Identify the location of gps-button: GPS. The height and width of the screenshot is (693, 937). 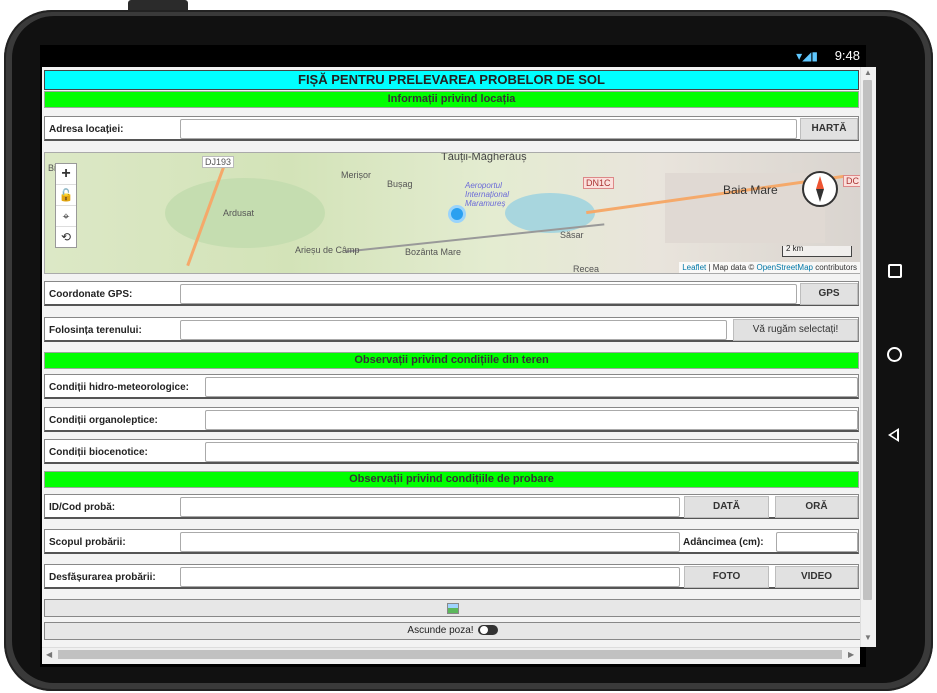
(829, 294).